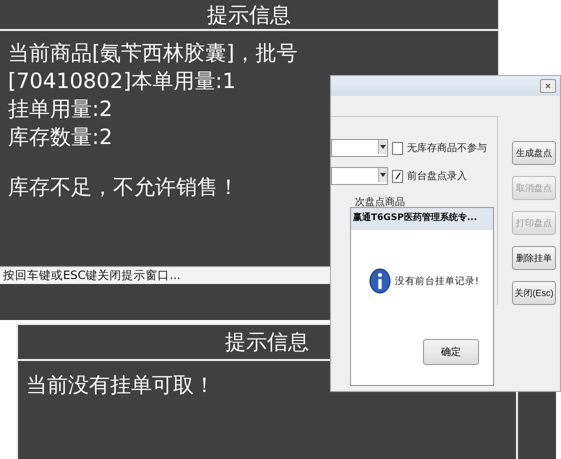  Describe the element at coordinates (534, 153) in the screenshot. I see `action-button: 生成盘点` at that location.